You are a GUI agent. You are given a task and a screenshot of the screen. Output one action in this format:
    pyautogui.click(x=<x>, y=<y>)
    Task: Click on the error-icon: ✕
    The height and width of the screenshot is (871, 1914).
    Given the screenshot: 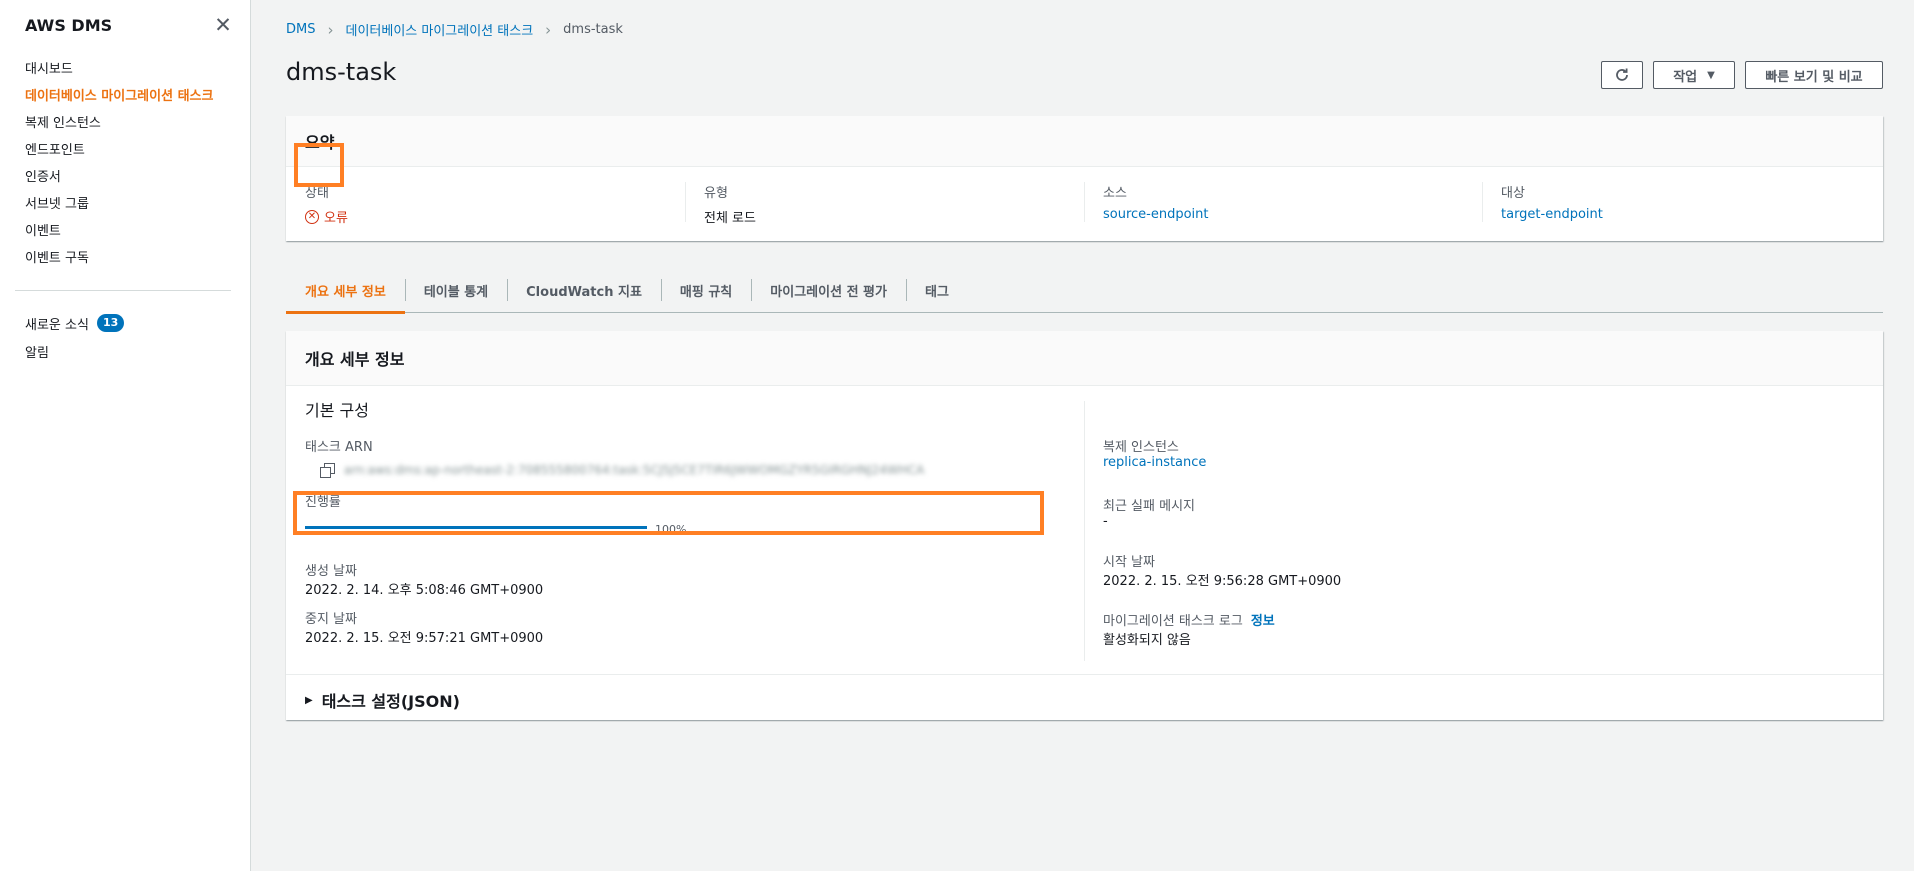 What is the action you would take?
    pyautogui.click(x=312, y=216)
    